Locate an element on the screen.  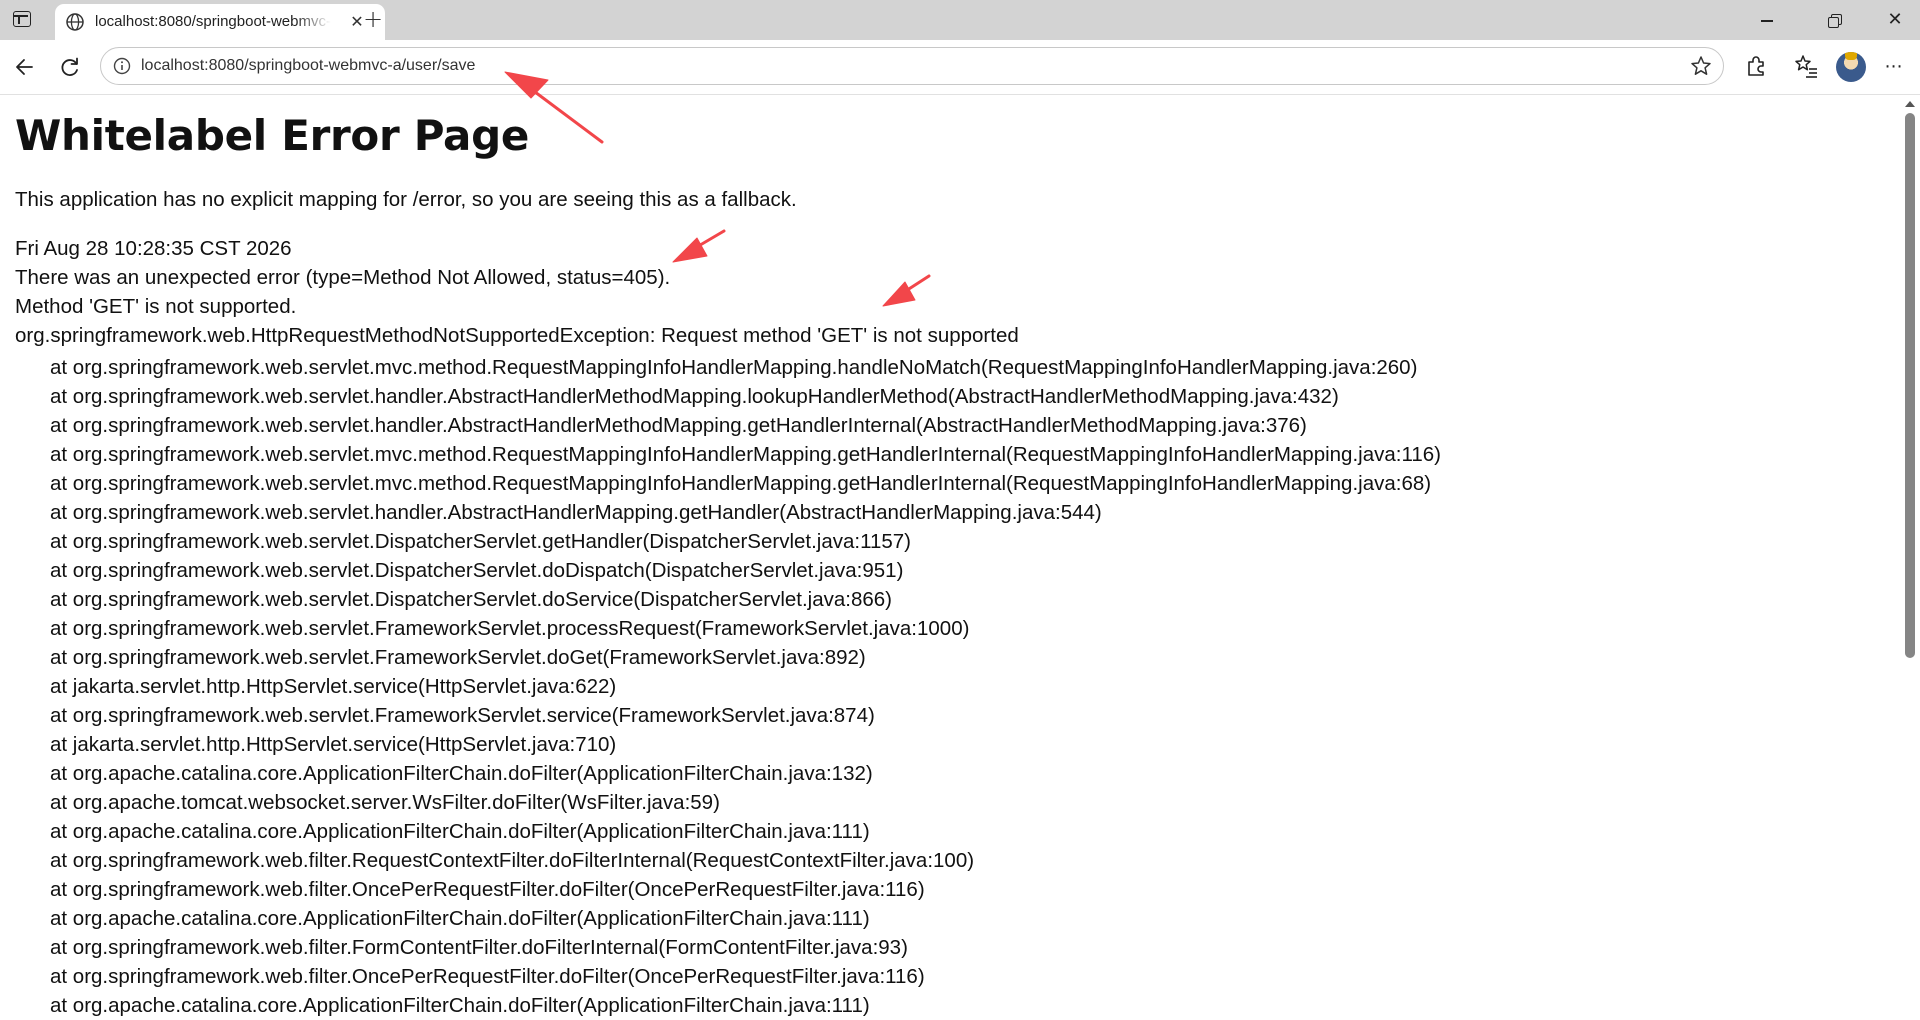
new-tab-button: + is located at coordinates (373, 20).